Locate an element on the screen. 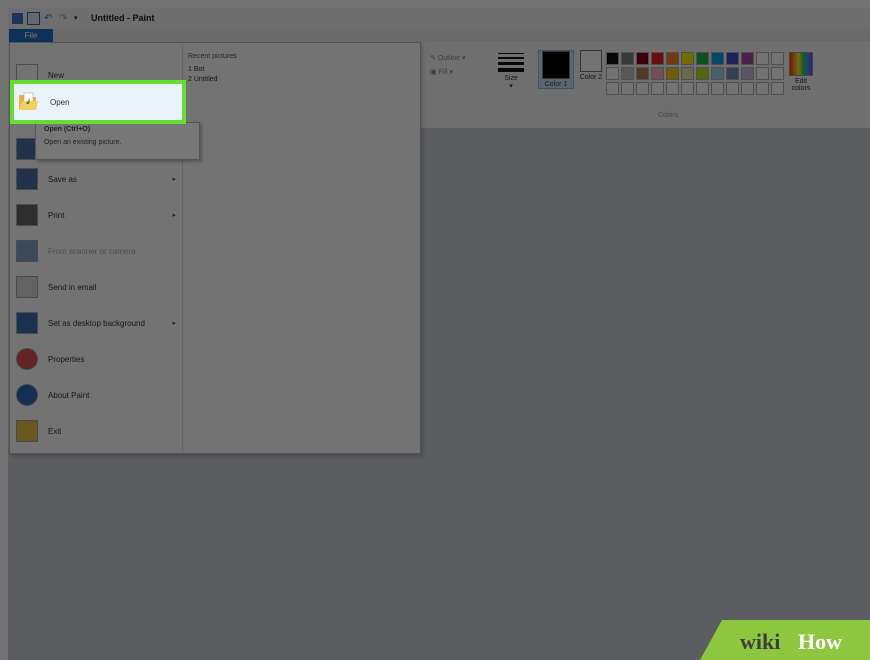  desktop-background-icon is located at coordinates (27, 323).